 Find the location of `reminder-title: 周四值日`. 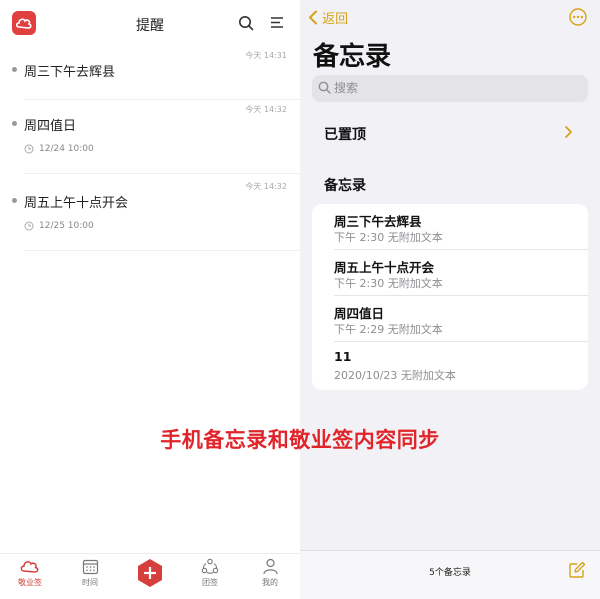

reminder-title: 周四值日 is located at coordinates (50, 126).